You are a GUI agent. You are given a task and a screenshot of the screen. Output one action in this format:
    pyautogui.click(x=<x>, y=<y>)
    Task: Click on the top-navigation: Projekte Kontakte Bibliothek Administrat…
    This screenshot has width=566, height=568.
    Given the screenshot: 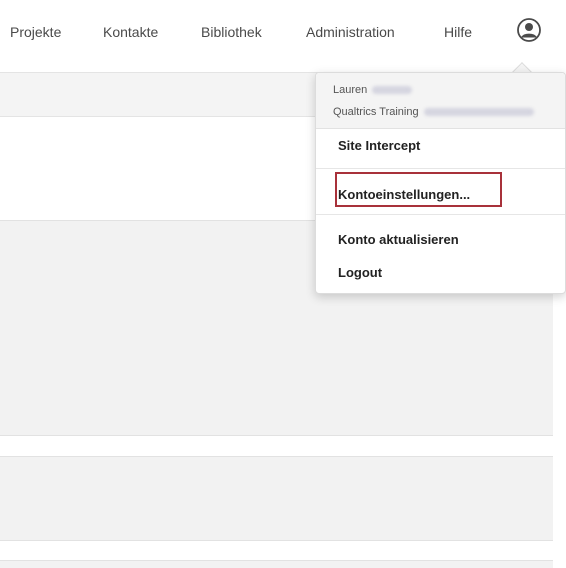 What is the action you would take?
    pyautogui.click(x=283, y=36)
    